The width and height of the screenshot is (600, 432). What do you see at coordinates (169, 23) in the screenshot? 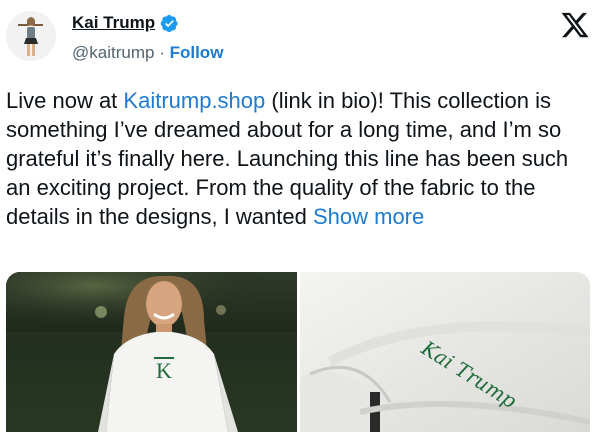
I see `verified-badge-icon` at bounding box center [169, 23].